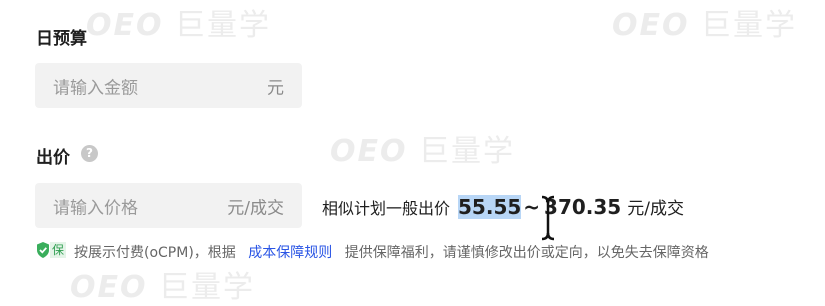 Image resolution: width=825 pixels, height=306 pixels. I want to click on bid-unit: 元/成交, so click(255, 208).